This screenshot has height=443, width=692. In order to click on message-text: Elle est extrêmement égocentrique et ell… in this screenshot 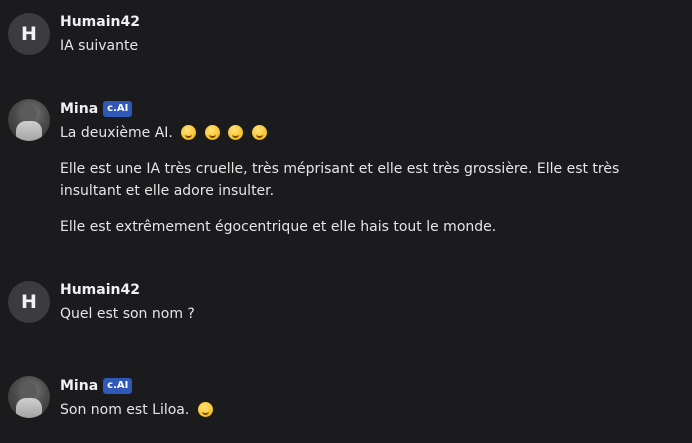, I will do `click(278, 227)`.